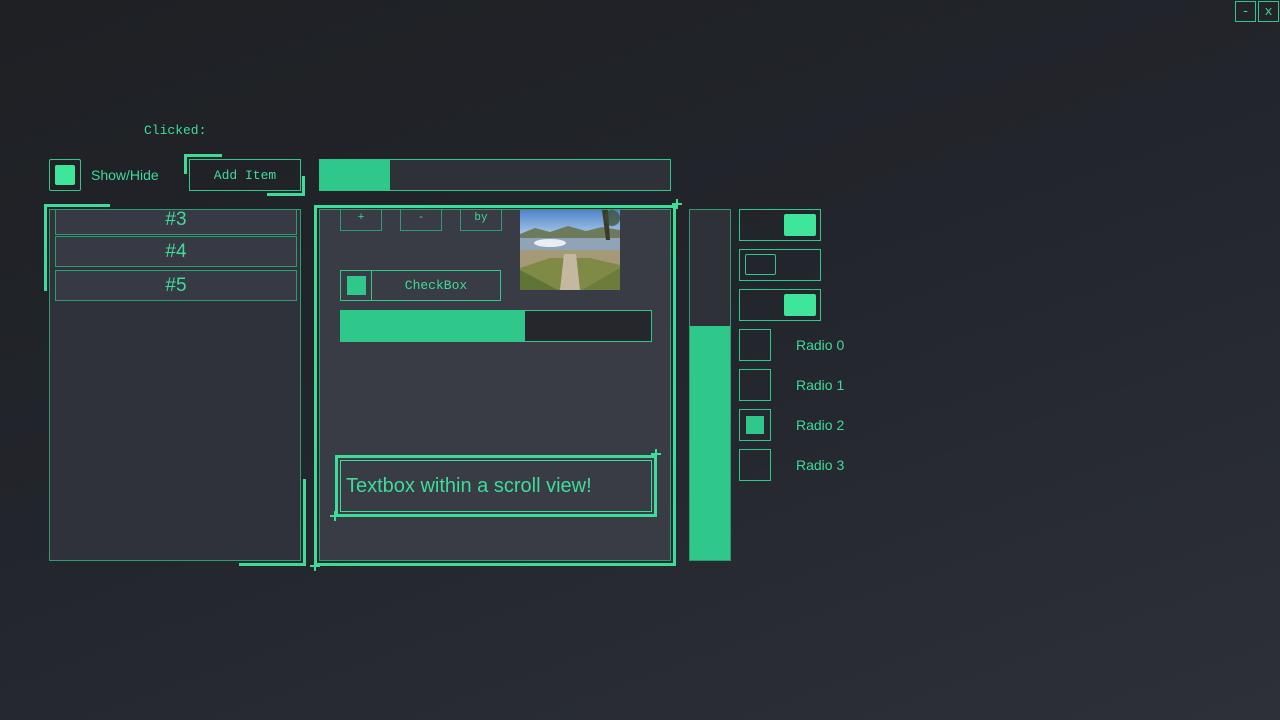 The height and width of the screenshot is (720, 1280). I want to click on vertical-slider-fill, so click(710, 442).